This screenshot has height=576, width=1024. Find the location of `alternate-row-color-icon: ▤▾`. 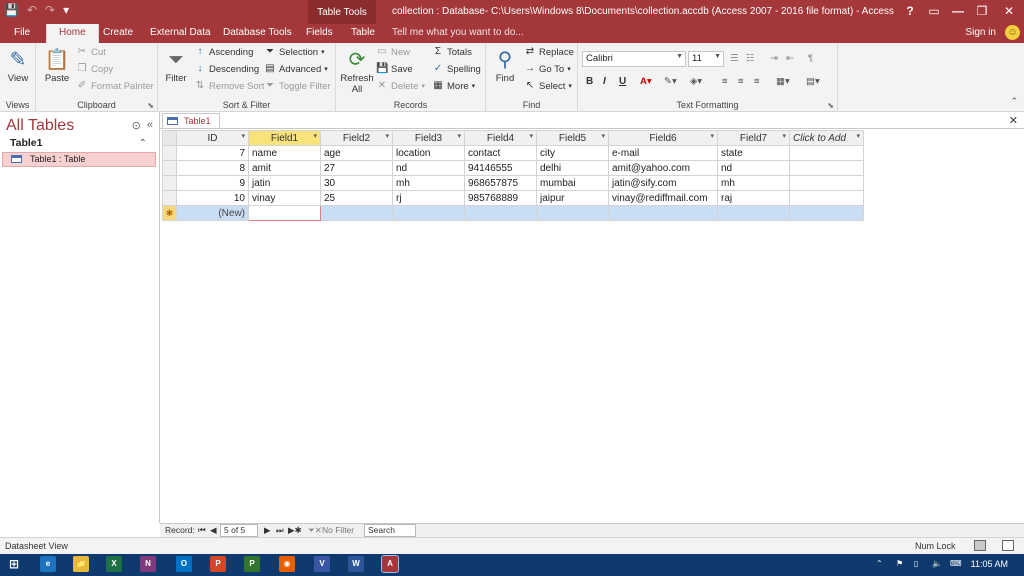

alternate-row-color-icon: ▤▾ is located at coordinates (813, 81).